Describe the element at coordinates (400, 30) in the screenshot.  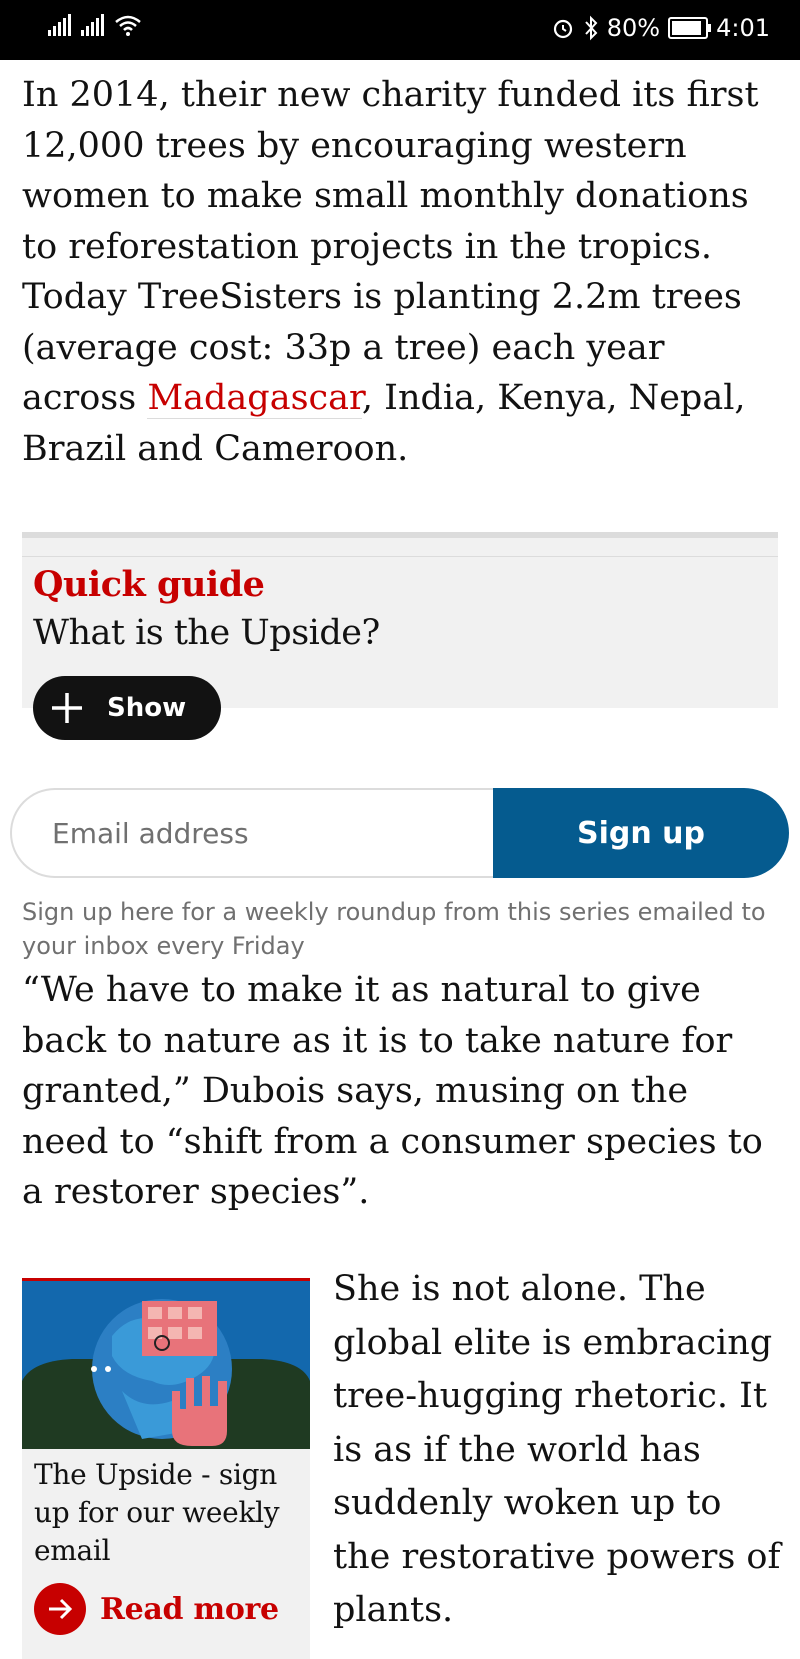
I see `status-bar: 80% 4:01` at that location.